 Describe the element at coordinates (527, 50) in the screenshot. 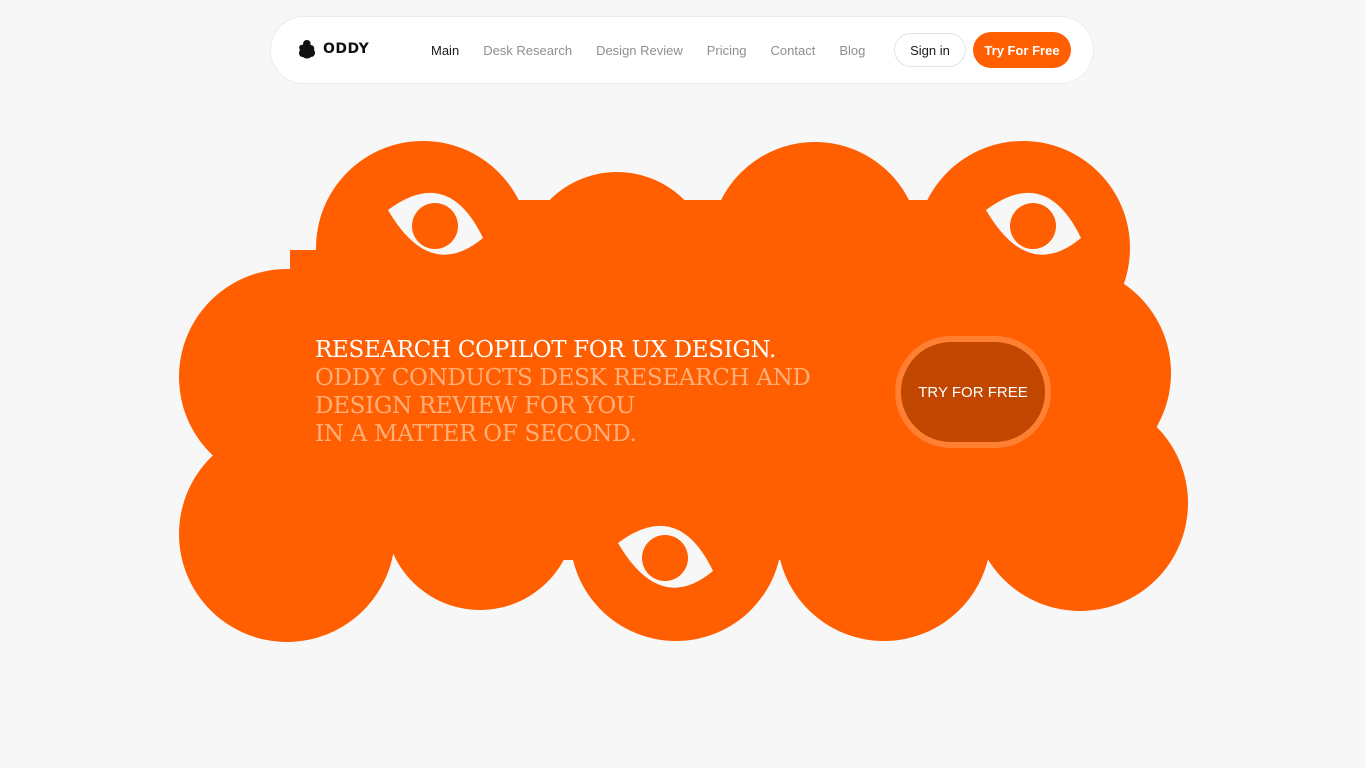

I see `nav-item-desk-research: Desk Research` at that location.